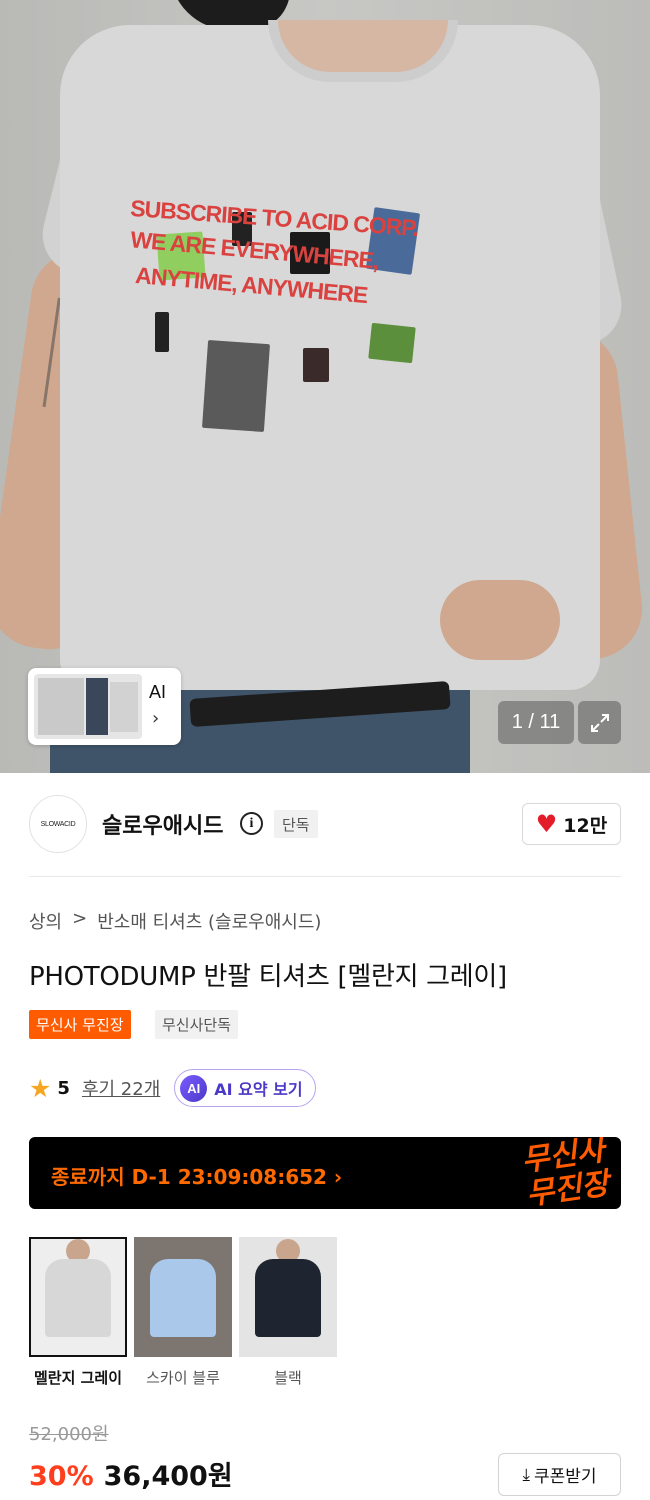 This screenshot has width=650, height=1500. I want to click on exclusive-tag: 단독, so click(296, 824).